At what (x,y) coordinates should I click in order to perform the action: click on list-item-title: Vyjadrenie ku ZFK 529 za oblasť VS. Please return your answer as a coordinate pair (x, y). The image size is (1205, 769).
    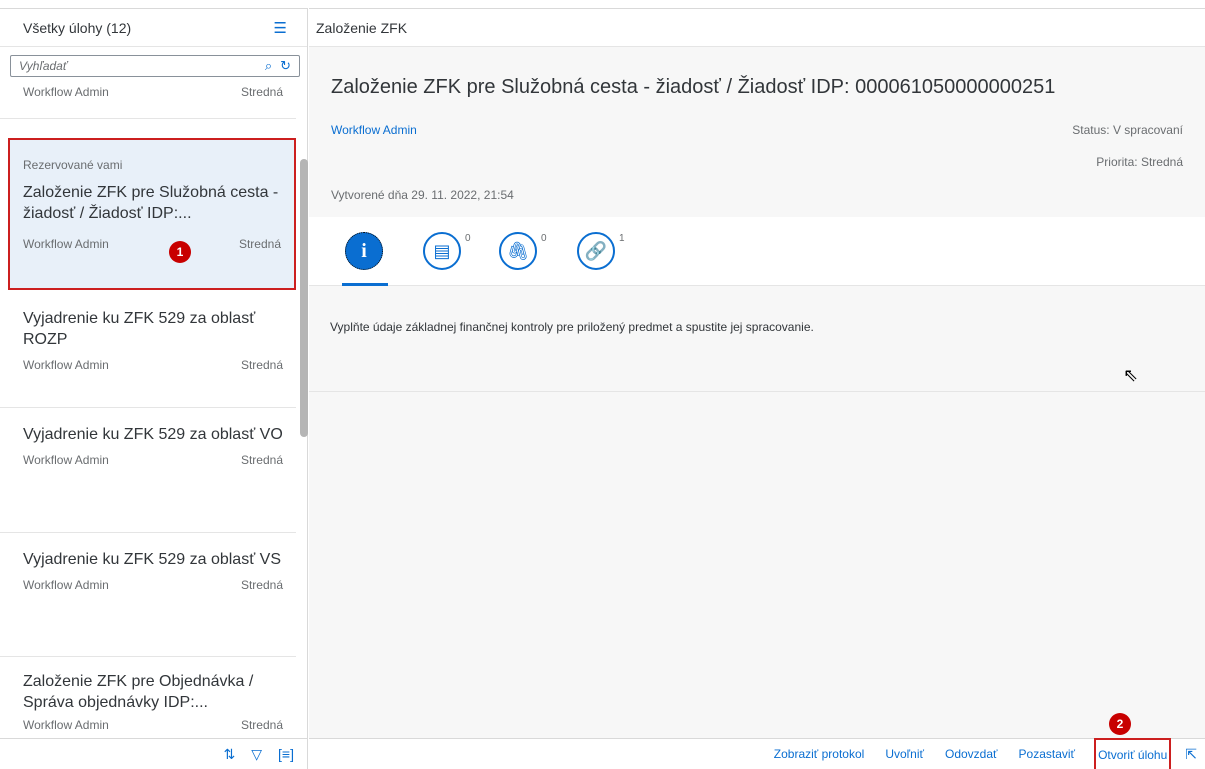
    Looking at the image, I should click on (152, 559).